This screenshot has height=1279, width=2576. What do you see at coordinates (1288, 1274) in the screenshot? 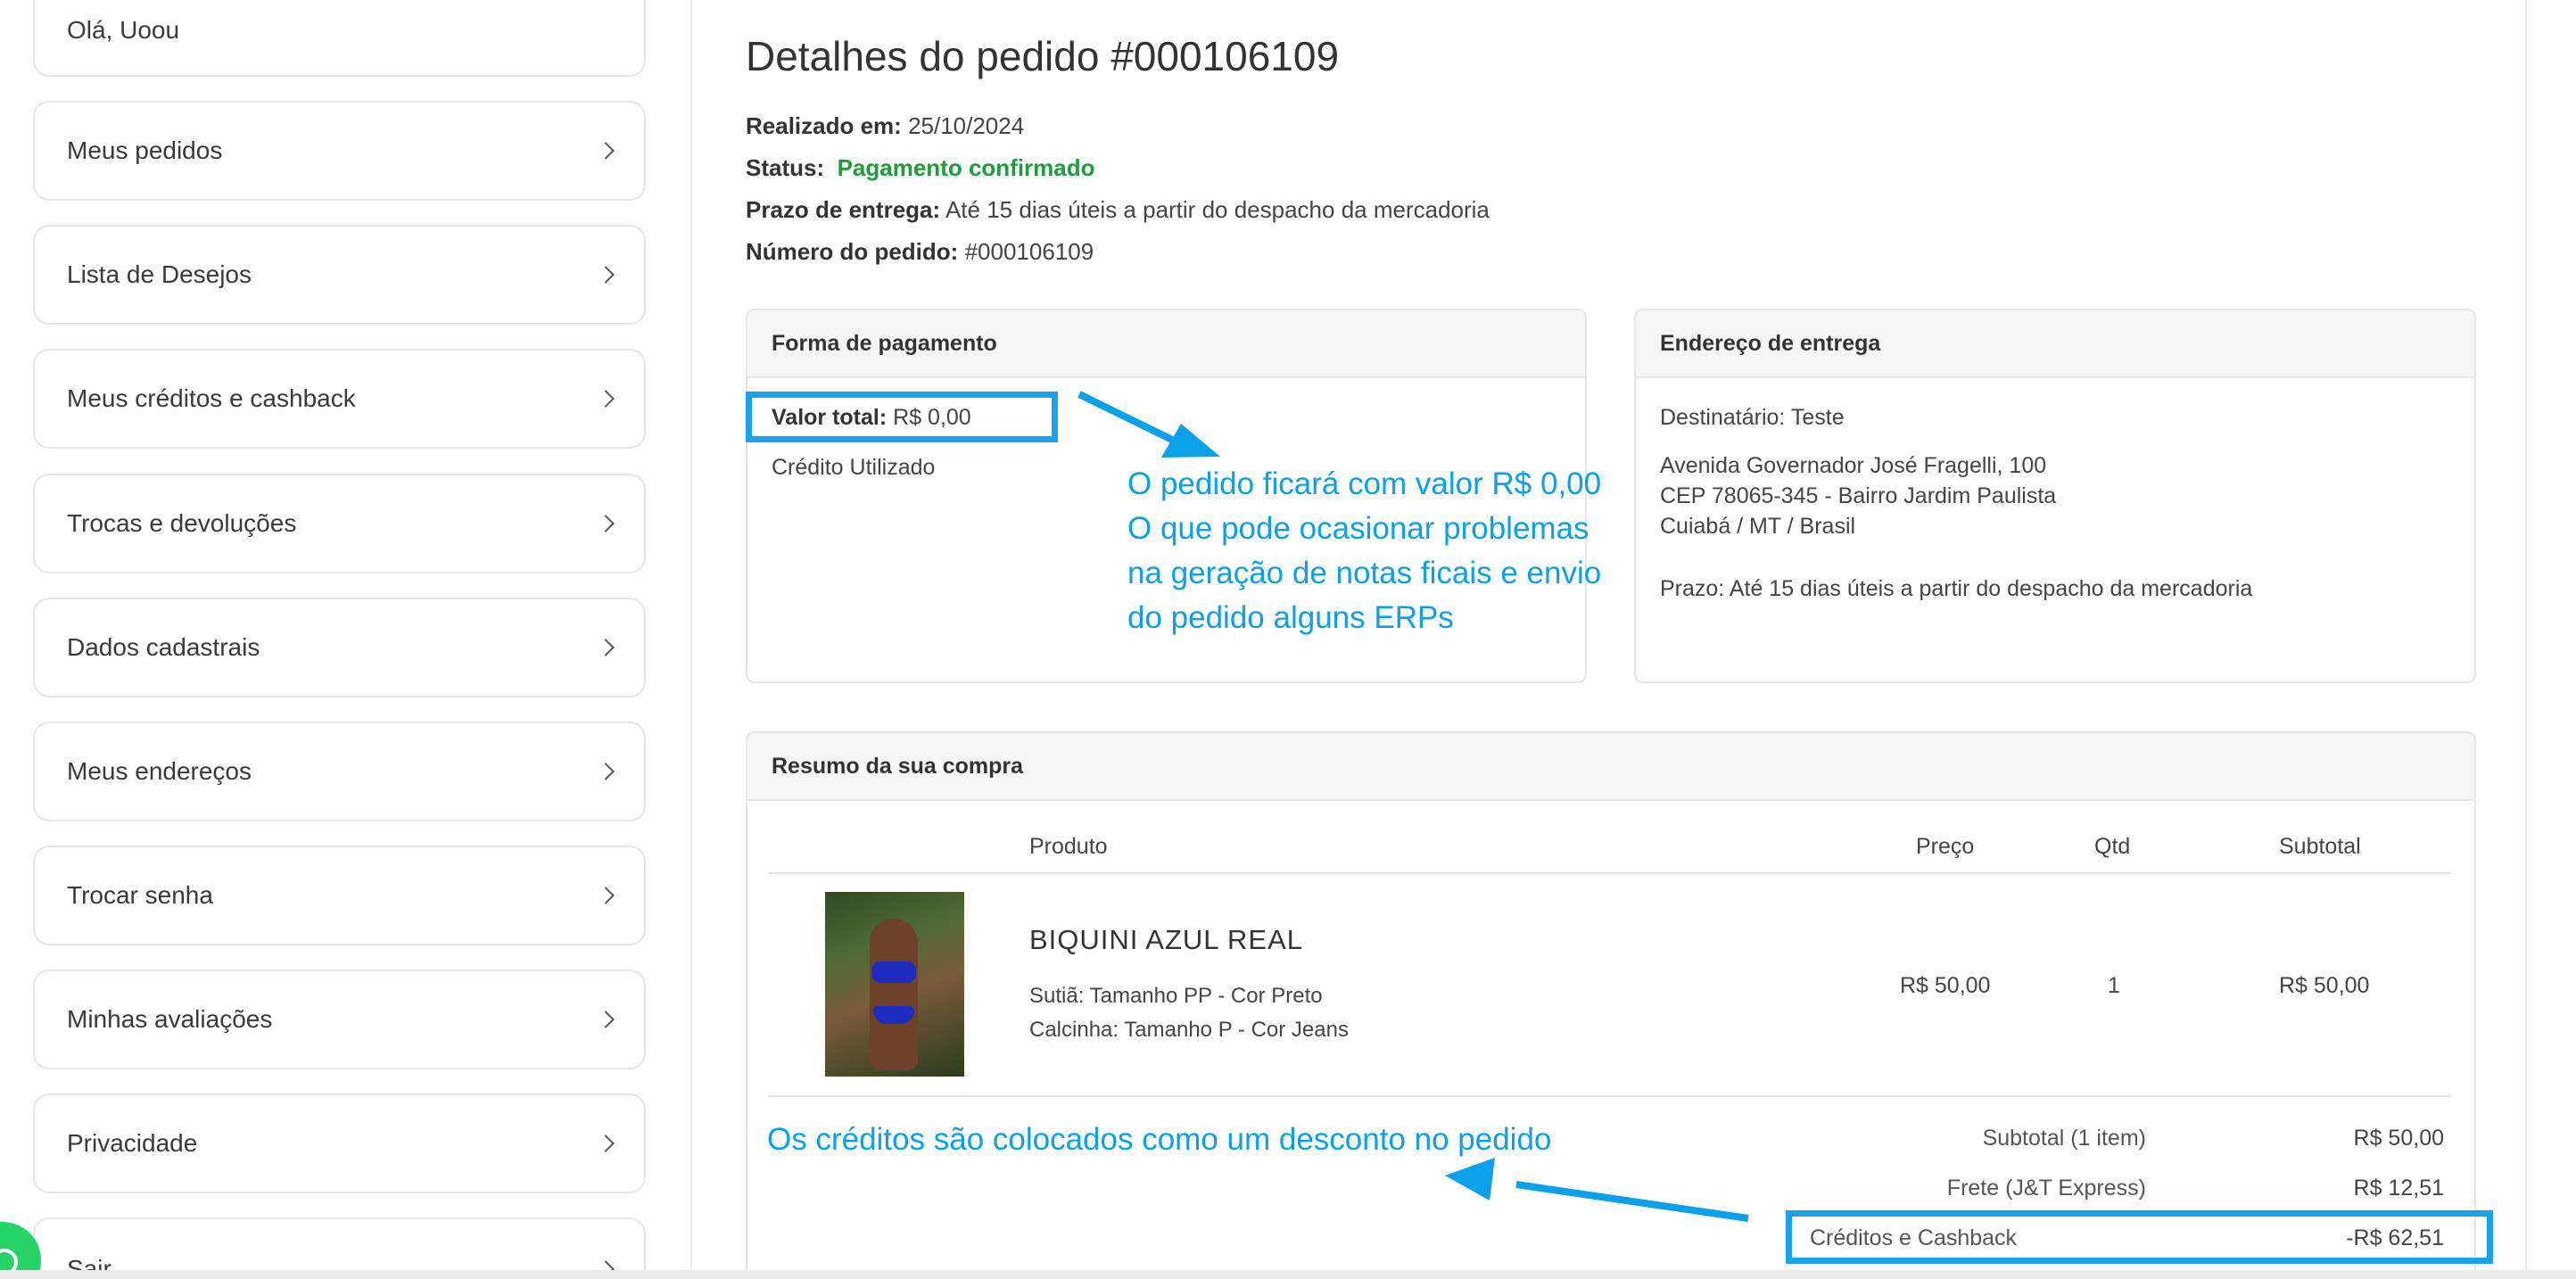
I see `page-bottom-edge` at bounding box center [1288, 1274].